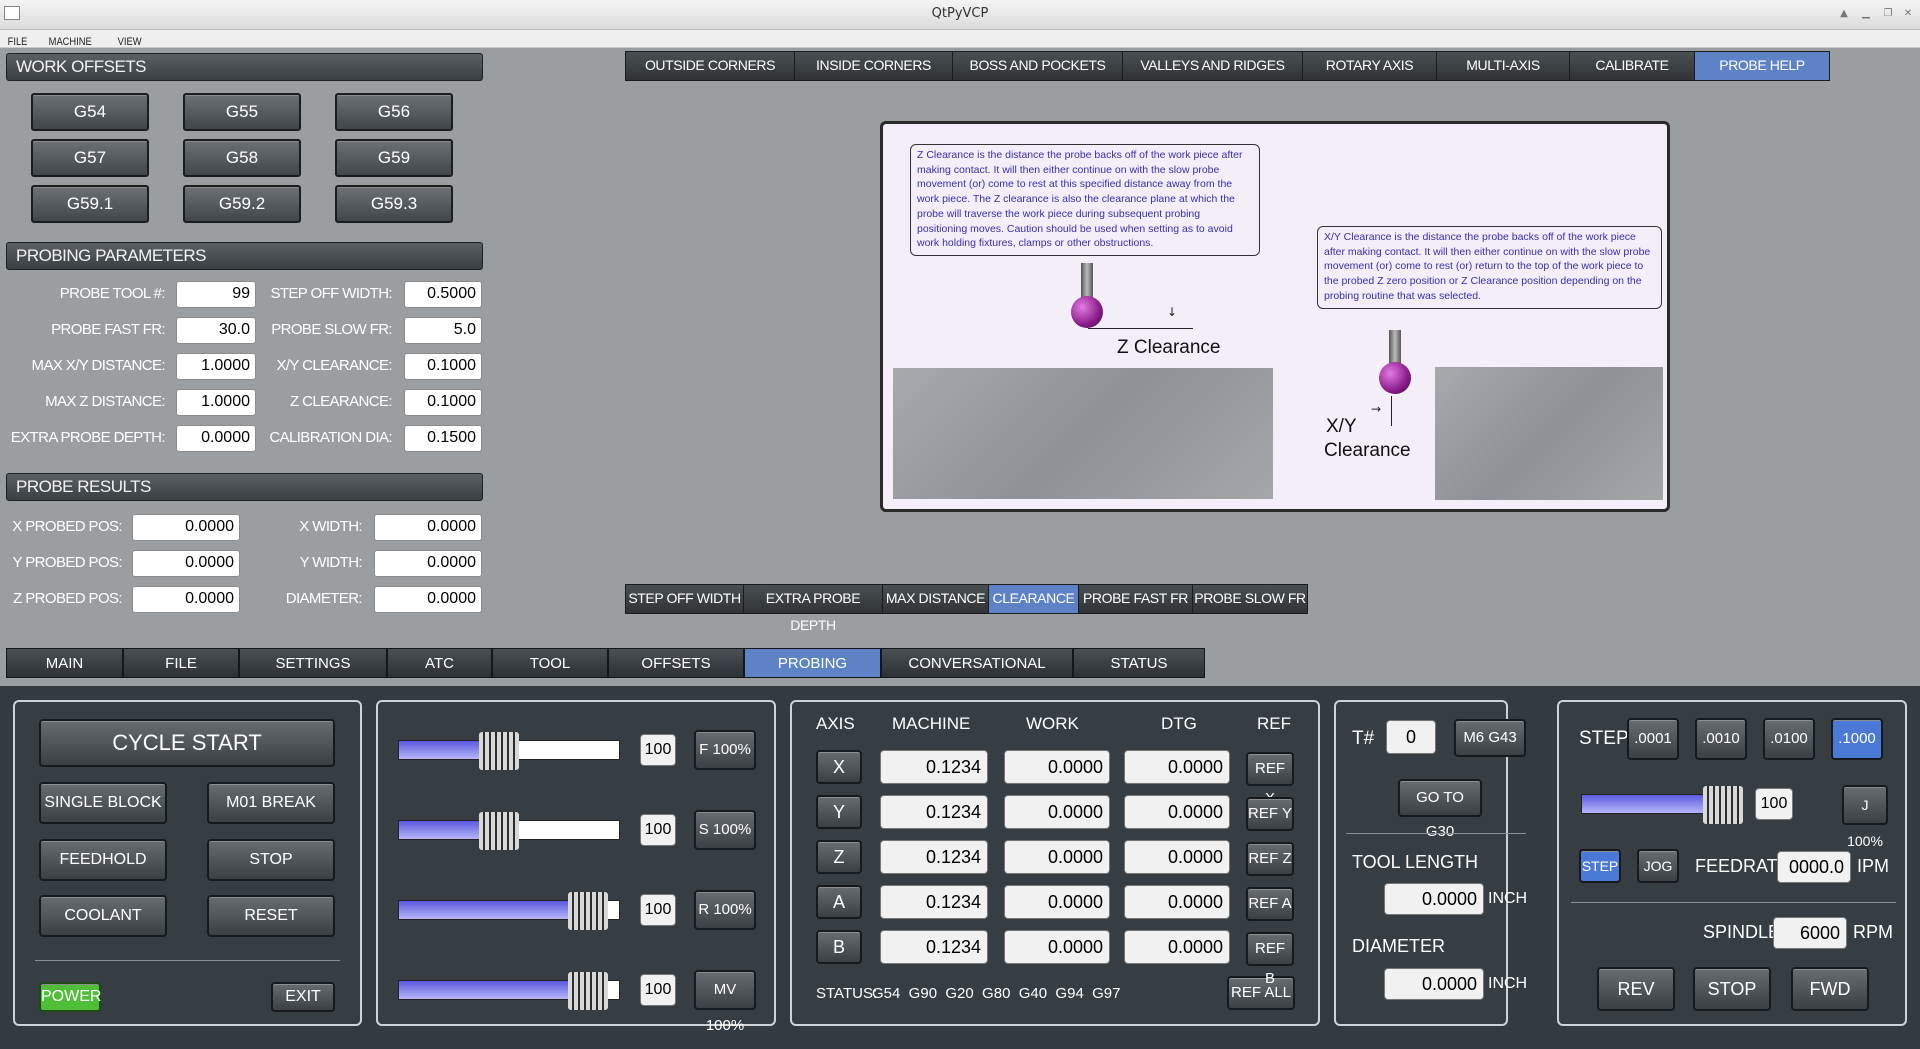 The height and width of the screenshot is (1049, 1920). What do you see at coordinates (1139, 663) in the screenshot?
I see `tab-status: STATUS` at bounding box center [1139, 663].